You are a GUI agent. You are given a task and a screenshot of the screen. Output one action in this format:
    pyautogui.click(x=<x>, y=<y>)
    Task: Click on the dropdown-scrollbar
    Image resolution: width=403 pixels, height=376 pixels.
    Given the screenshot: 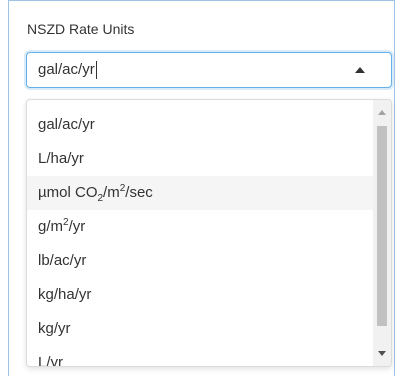 What is the action you would take?
    pyautogui.click(x=382, y=233)
    